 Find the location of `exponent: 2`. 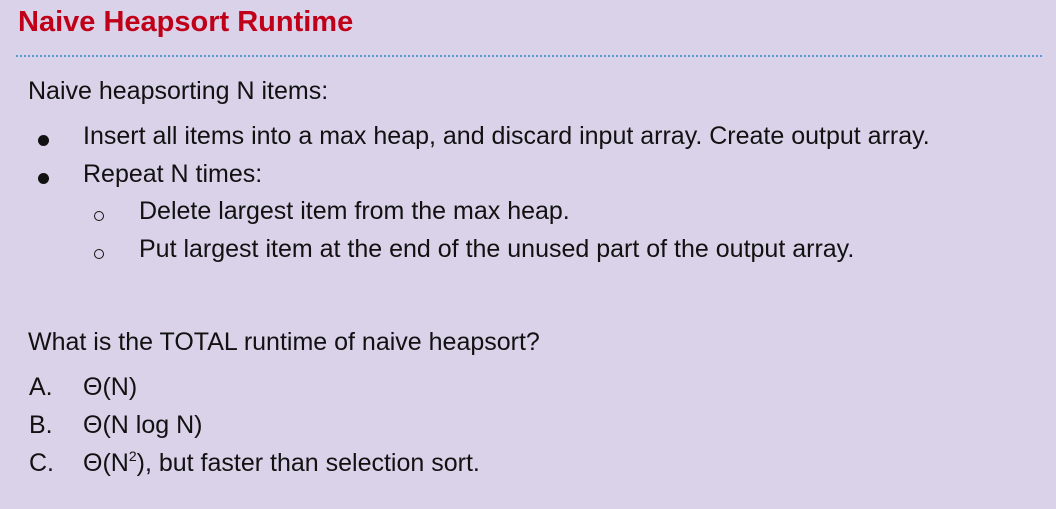

exponent: 2 is located at coordinates (132, 456).